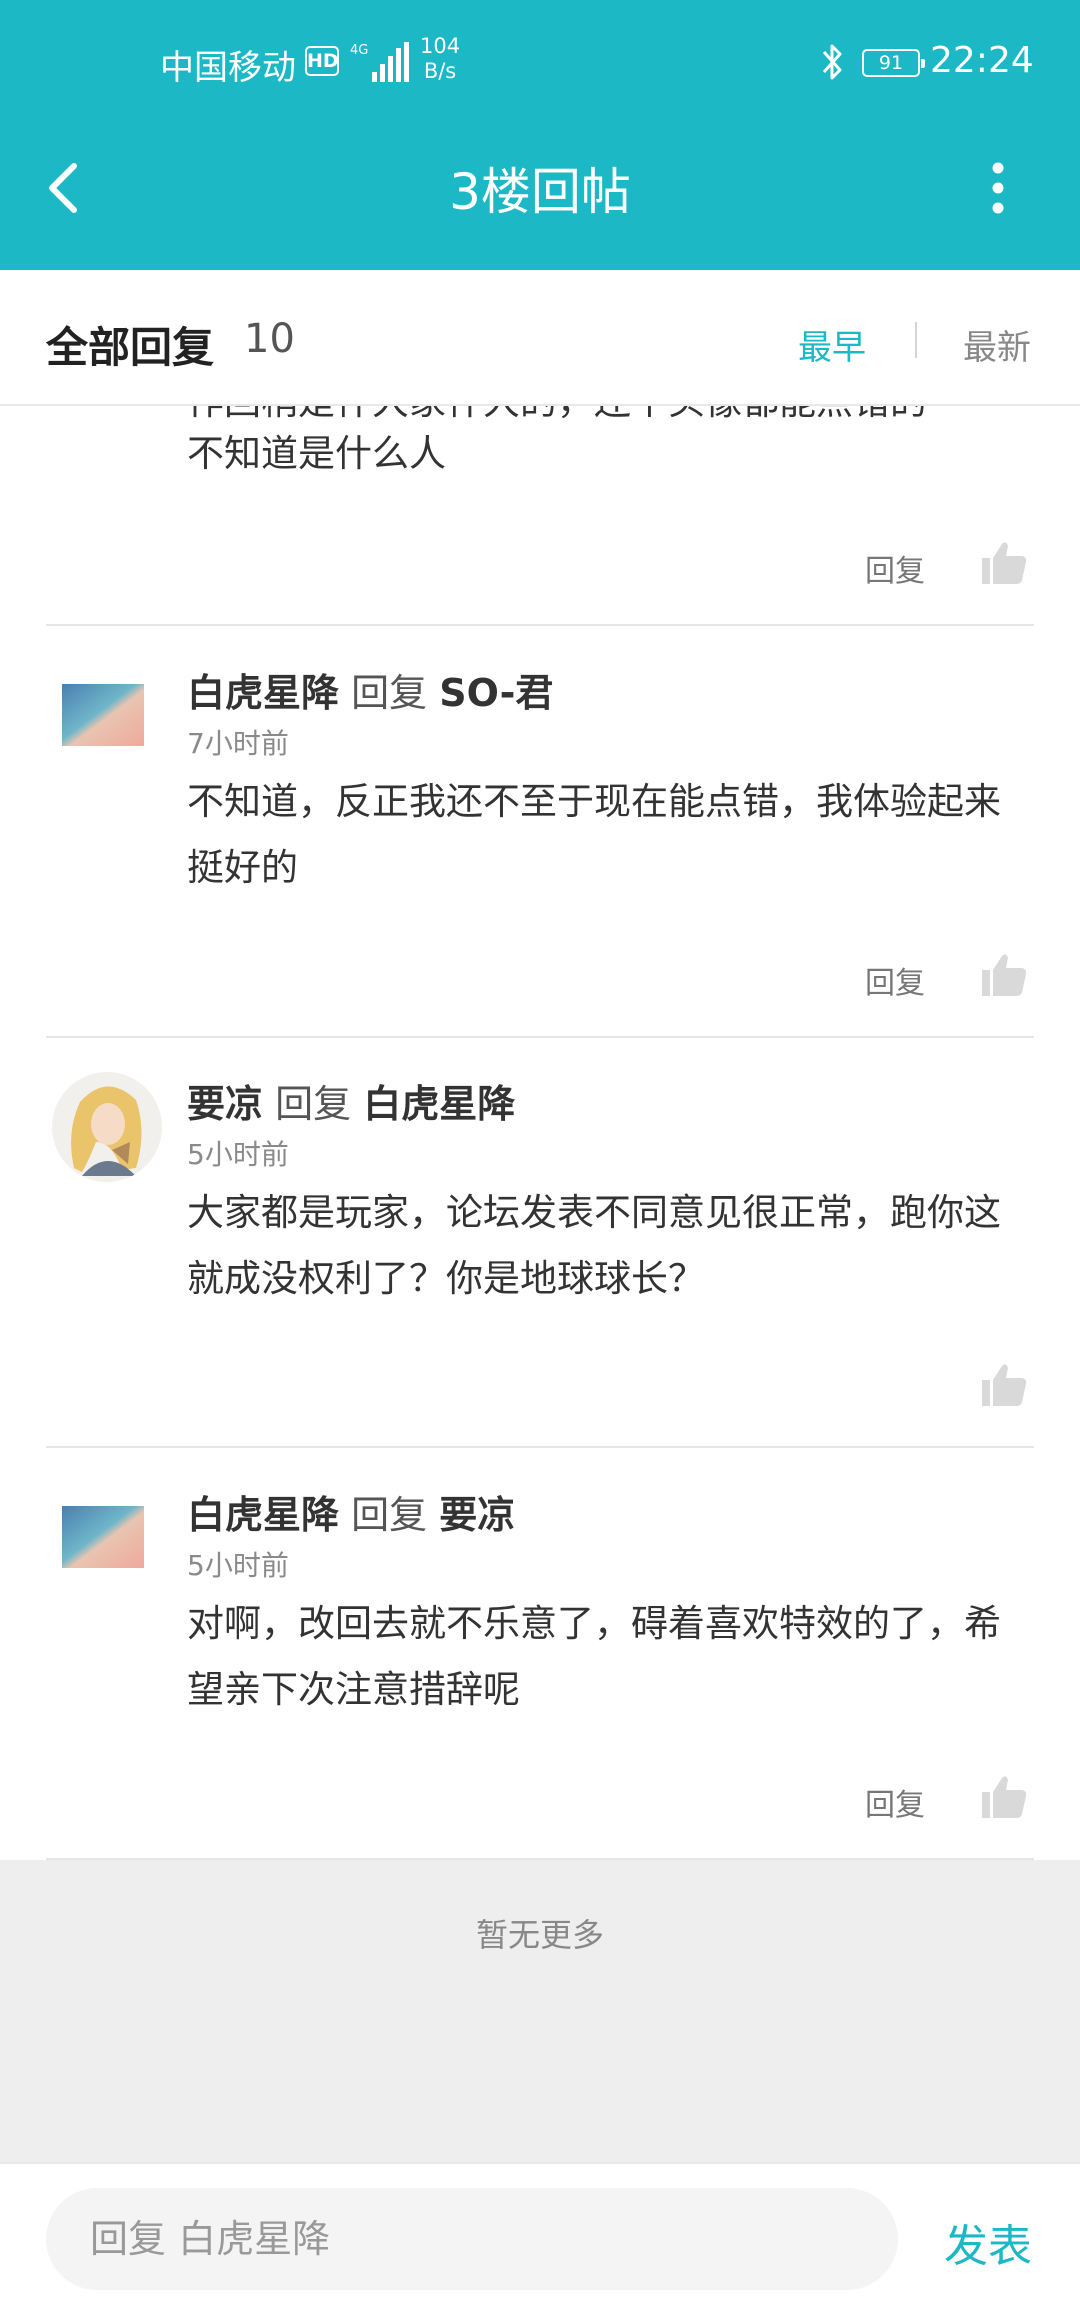 The image size is (1080, 2310). I want to click on hd-badge: HD, so click(322, 61).